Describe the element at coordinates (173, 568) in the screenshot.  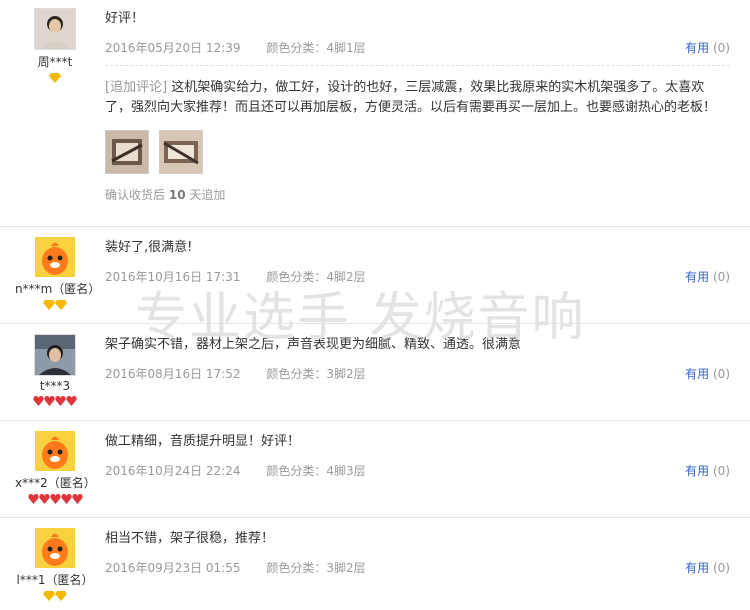
I see `review-date: 2016年09月23日 01:55` at that location.